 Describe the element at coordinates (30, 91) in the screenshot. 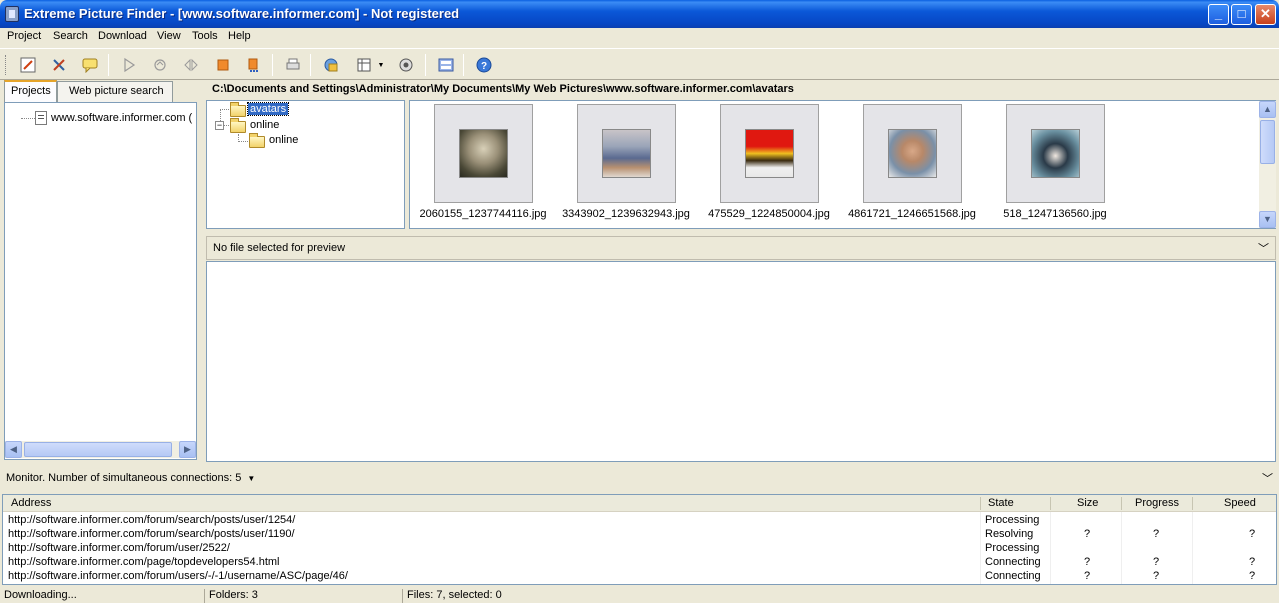

I see `tab-projects: Projects` at that location.